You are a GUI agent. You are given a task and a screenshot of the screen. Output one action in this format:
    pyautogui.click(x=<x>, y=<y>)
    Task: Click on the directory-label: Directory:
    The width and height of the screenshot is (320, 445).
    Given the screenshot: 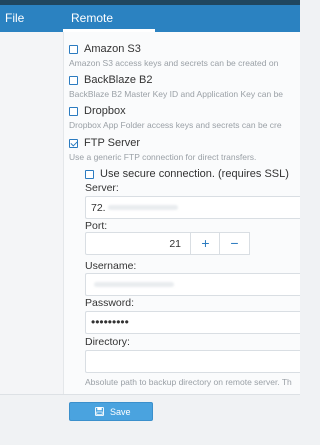 What is the action you would take?
    pyautogui.click(x=107, y=342)
    